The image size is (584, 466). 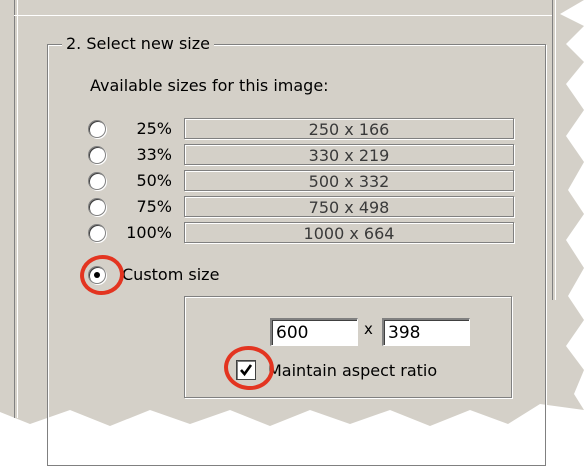 I want to click on times-label: x, so click(x=368, y=329).